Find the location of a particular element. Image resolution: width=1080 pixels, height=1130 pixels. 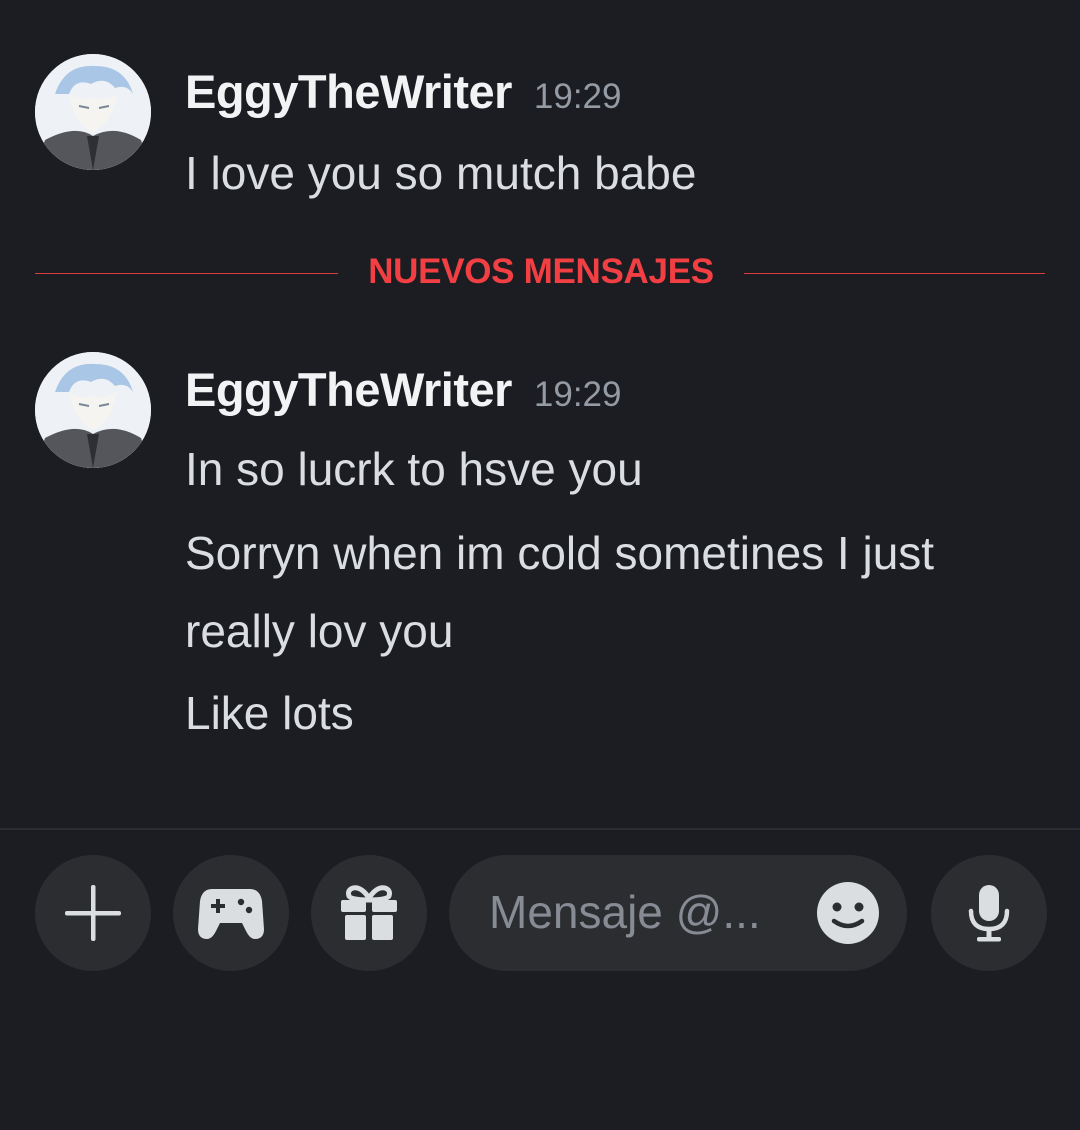

gamepad-icon is located at coordinates (231, 914).